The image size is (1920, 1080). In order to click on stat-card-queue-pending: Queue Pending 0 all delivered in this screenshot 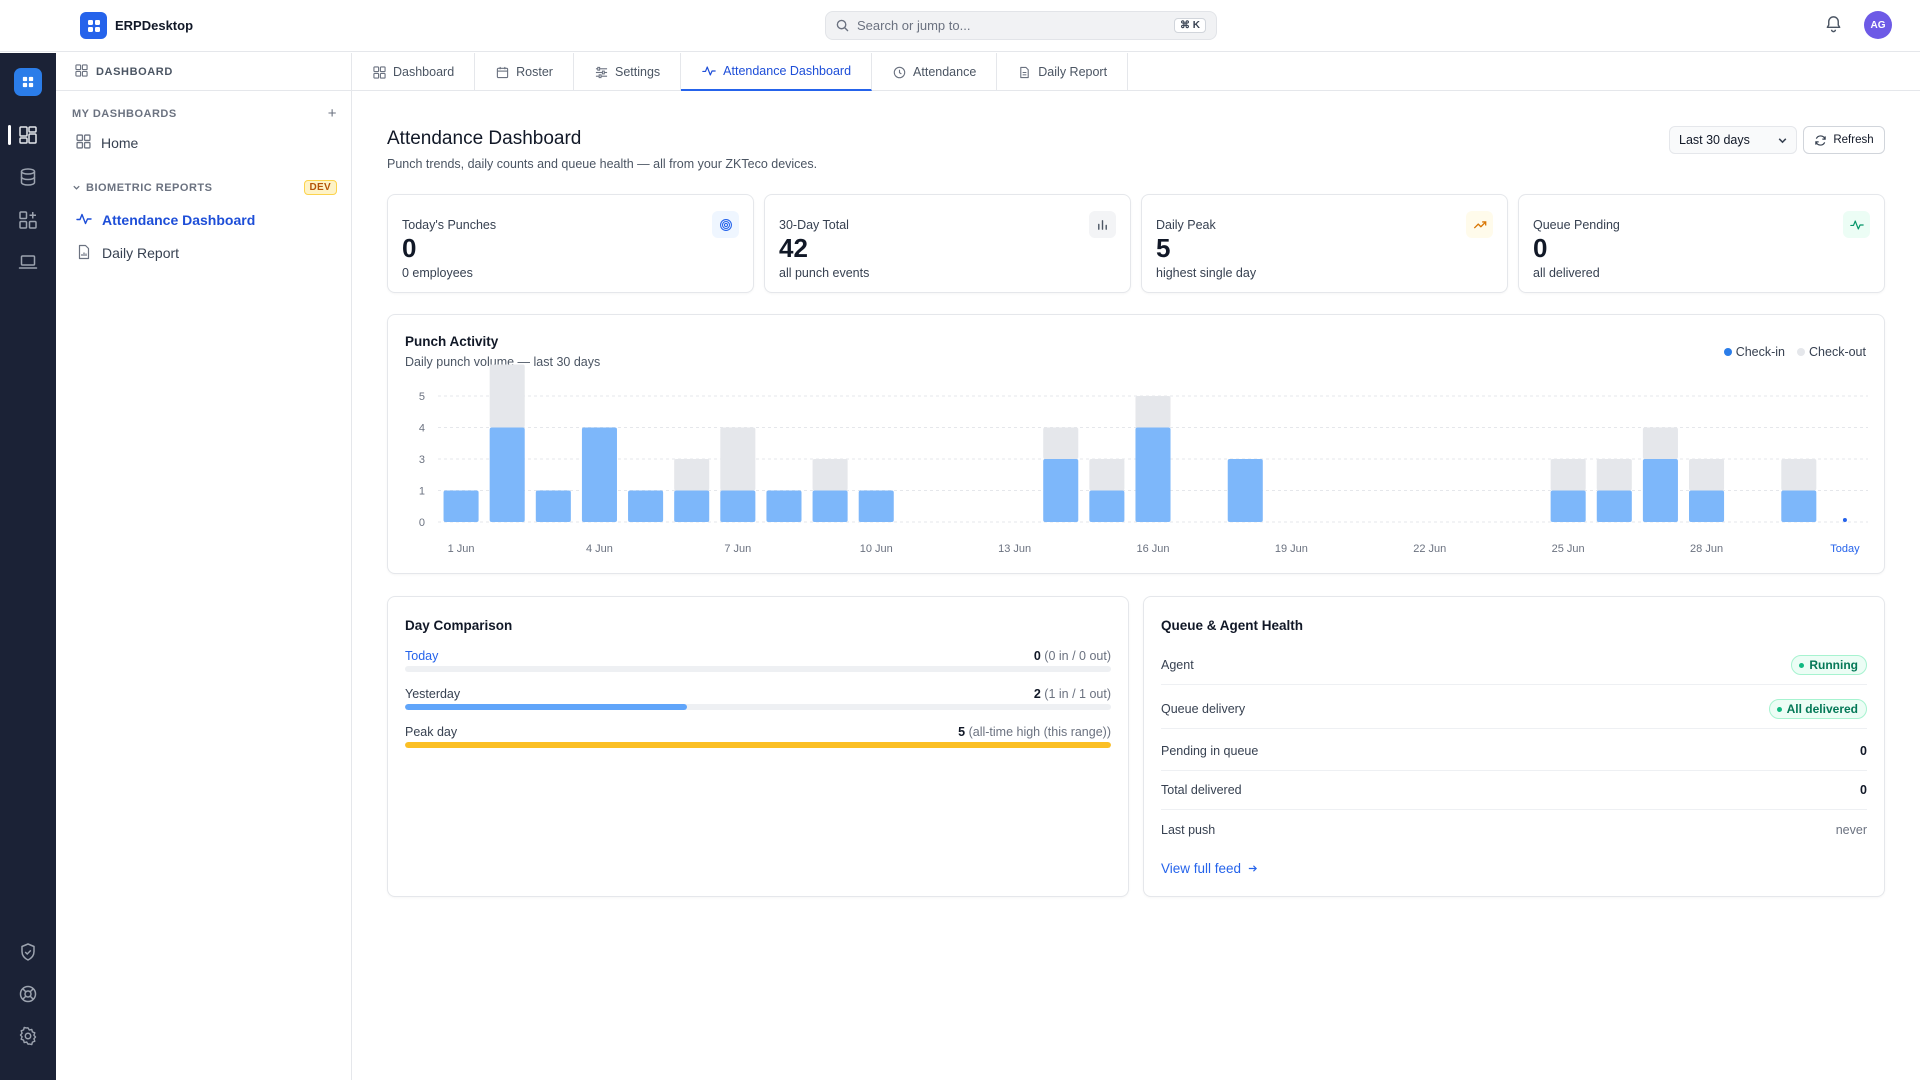, I will do `click(1701, 243)`.